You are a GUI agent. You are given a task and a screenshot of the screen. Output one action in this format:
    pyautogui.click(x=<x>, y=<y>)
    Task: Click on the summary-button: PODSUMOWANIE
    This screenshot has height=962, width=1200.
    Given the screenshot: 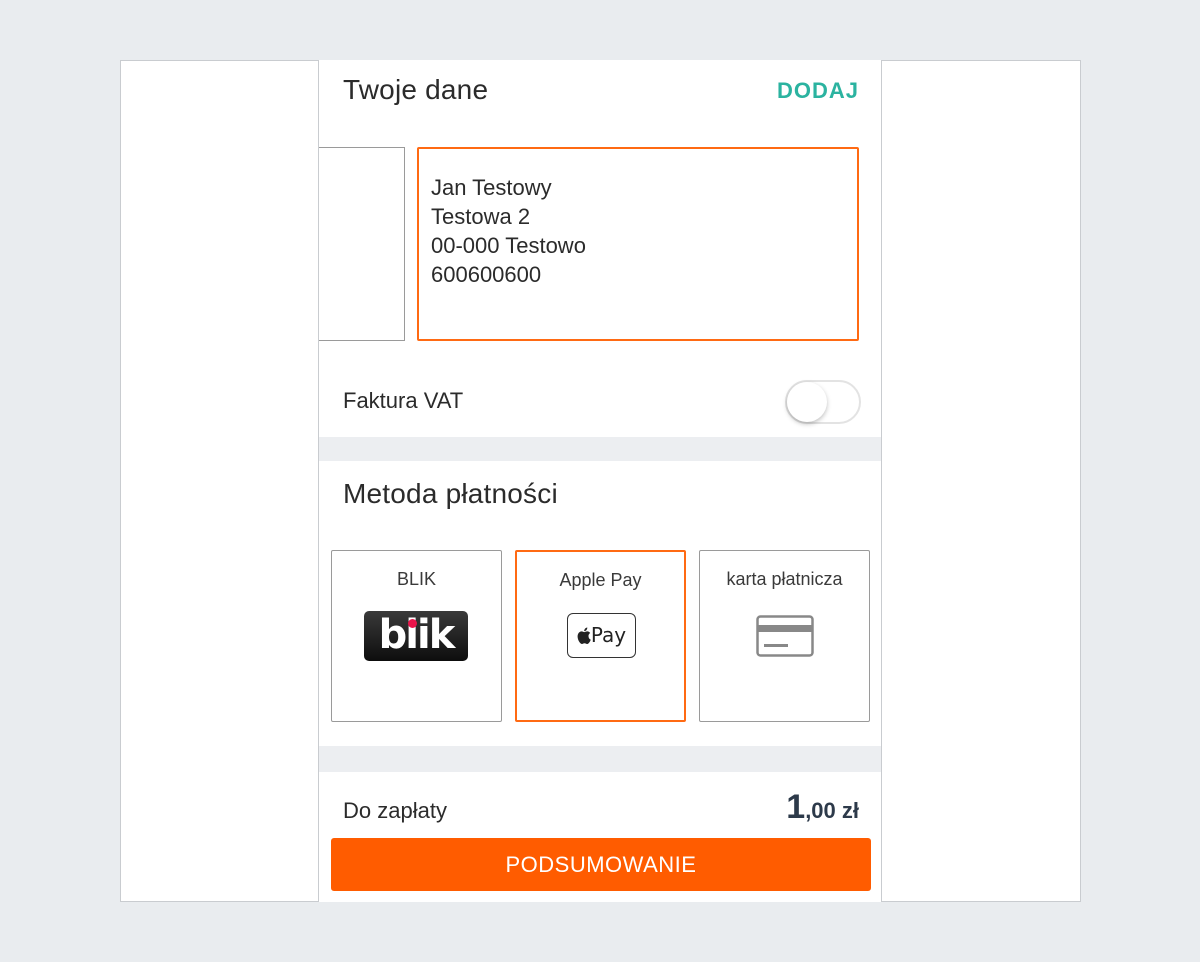 What is the action you would take?
    pyautogui.click(x=601, y=864)
    